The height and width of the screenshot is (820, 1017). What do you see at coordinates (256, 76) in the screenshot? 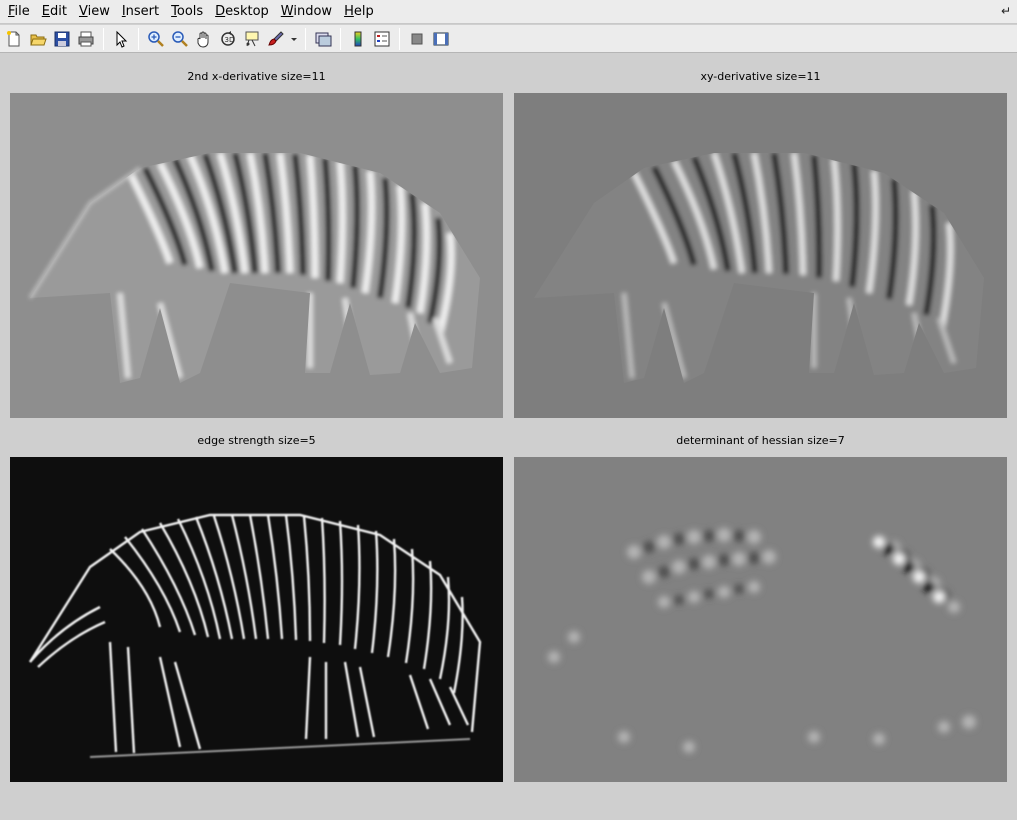
I see `axes-title: 2nd x-derivative size=11` at bounding box center [256, 76].